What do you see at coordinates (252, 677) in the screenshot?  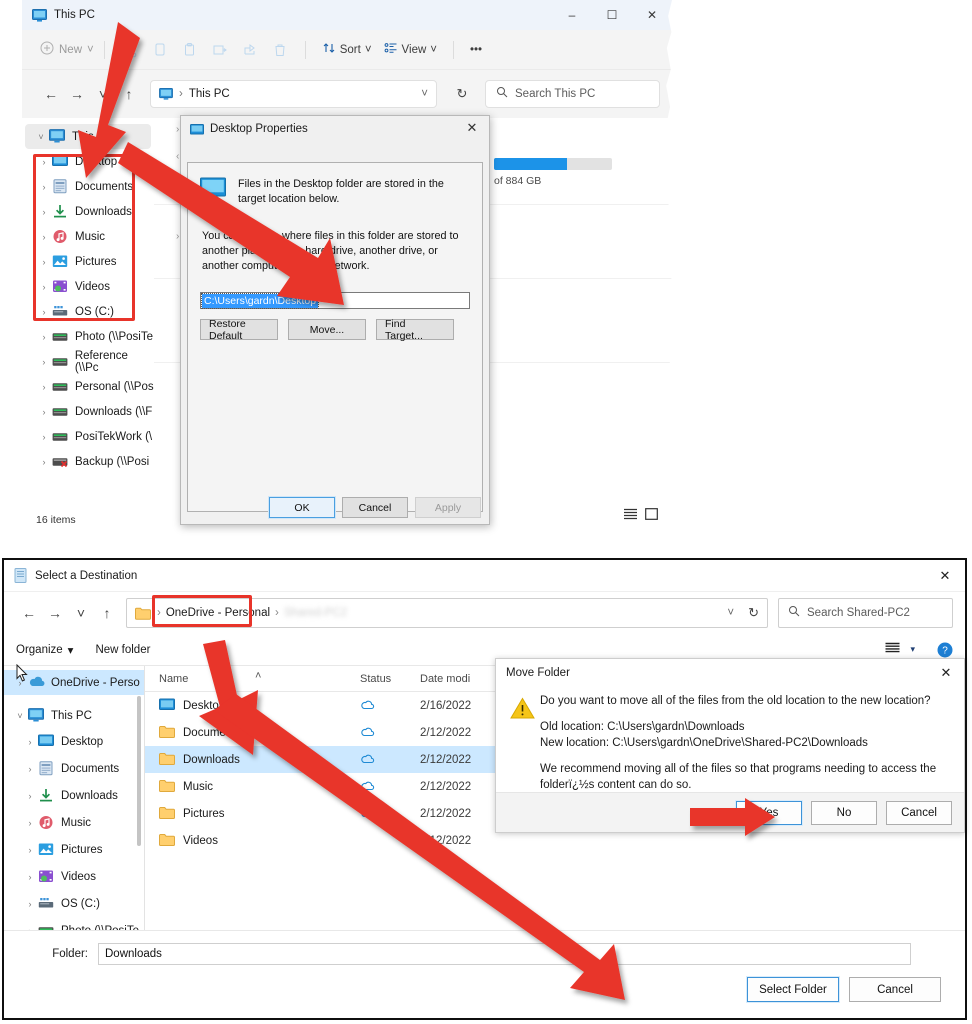 I see `column-header-name: Name ˄` at bounding box center [252, 677].